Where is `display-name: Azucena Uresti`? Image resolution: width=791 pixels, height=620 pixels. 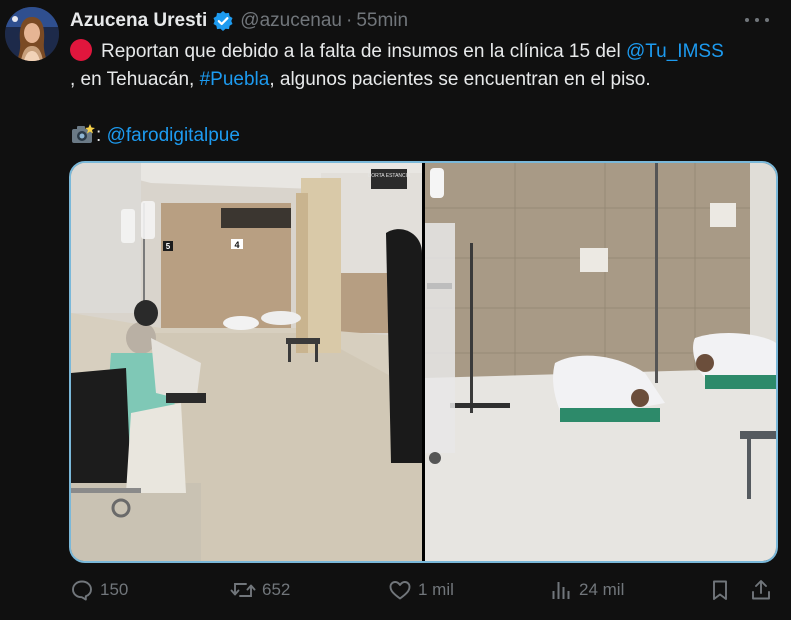 display-name: Azucena Uresti is located at coordinates (138, 21).